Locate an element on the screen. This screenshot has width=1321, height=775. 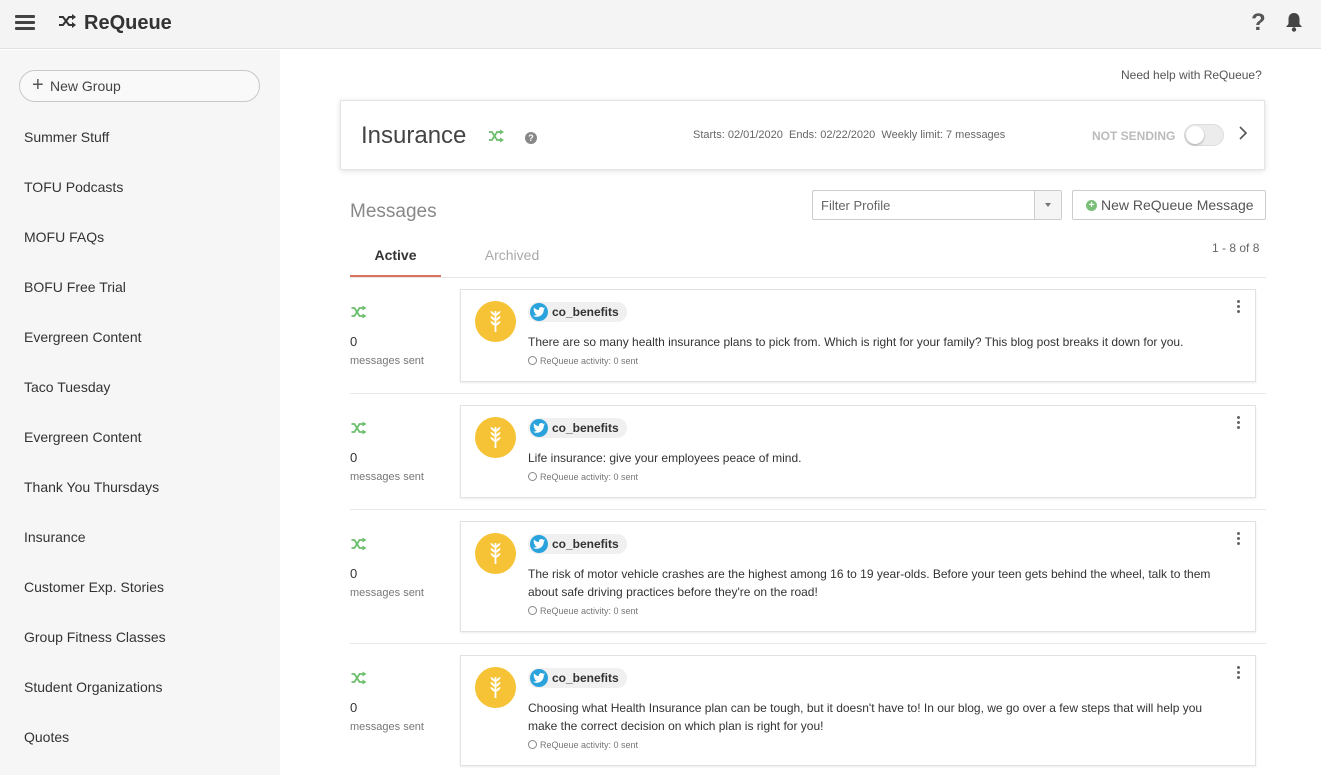
bell-icon is located at coordinates (1294, 22).